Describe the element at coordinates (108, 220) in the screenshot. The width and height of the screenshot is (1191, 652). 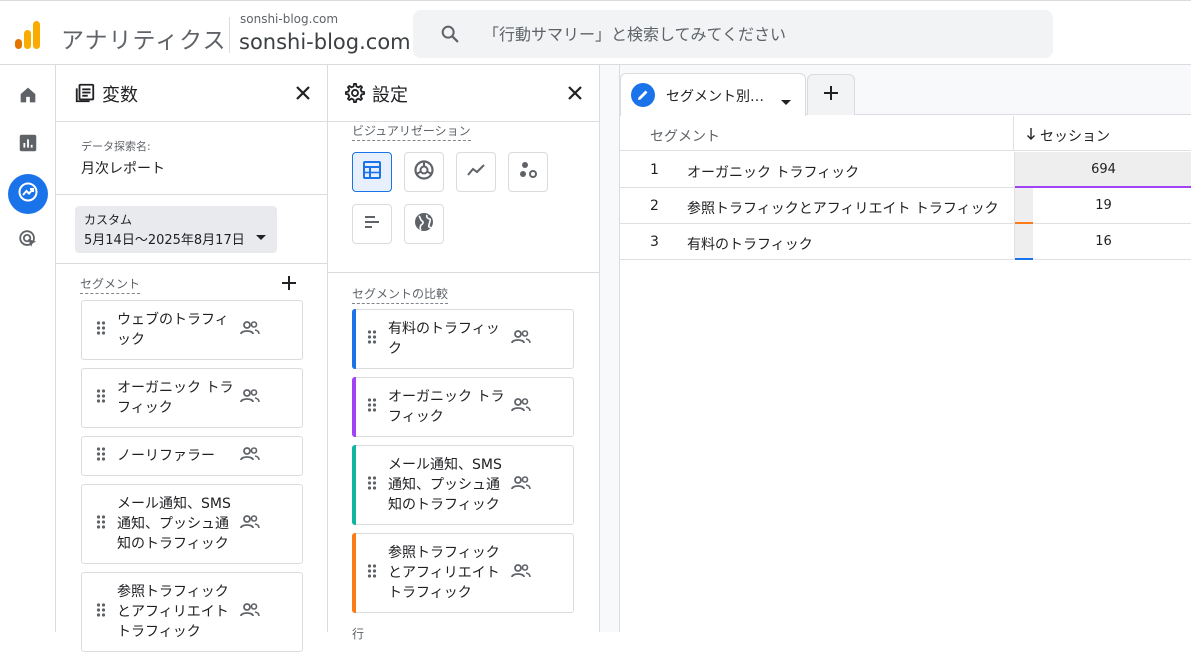
I see `date-range-type: カスタム` at that location.